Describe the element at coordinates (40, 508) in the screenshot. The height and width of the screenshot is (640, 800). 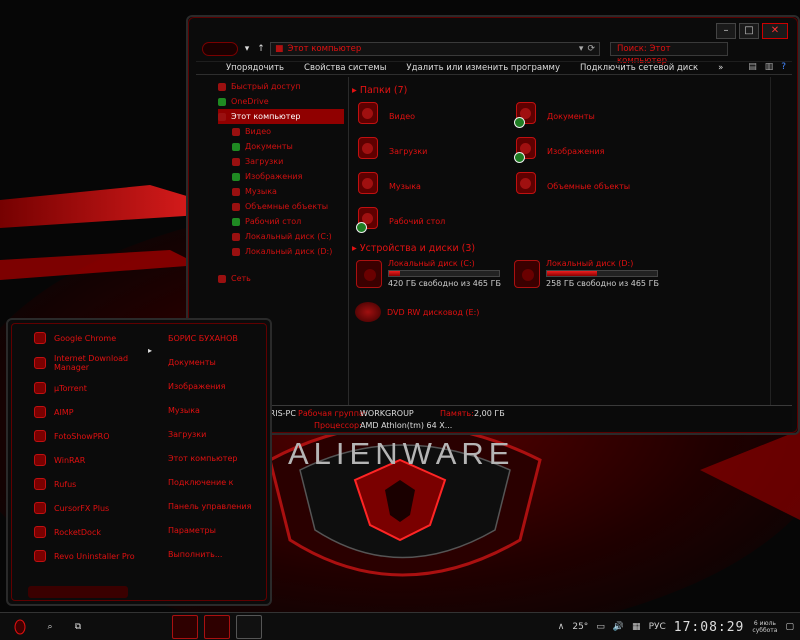
I see `cursor-icon` at that location.